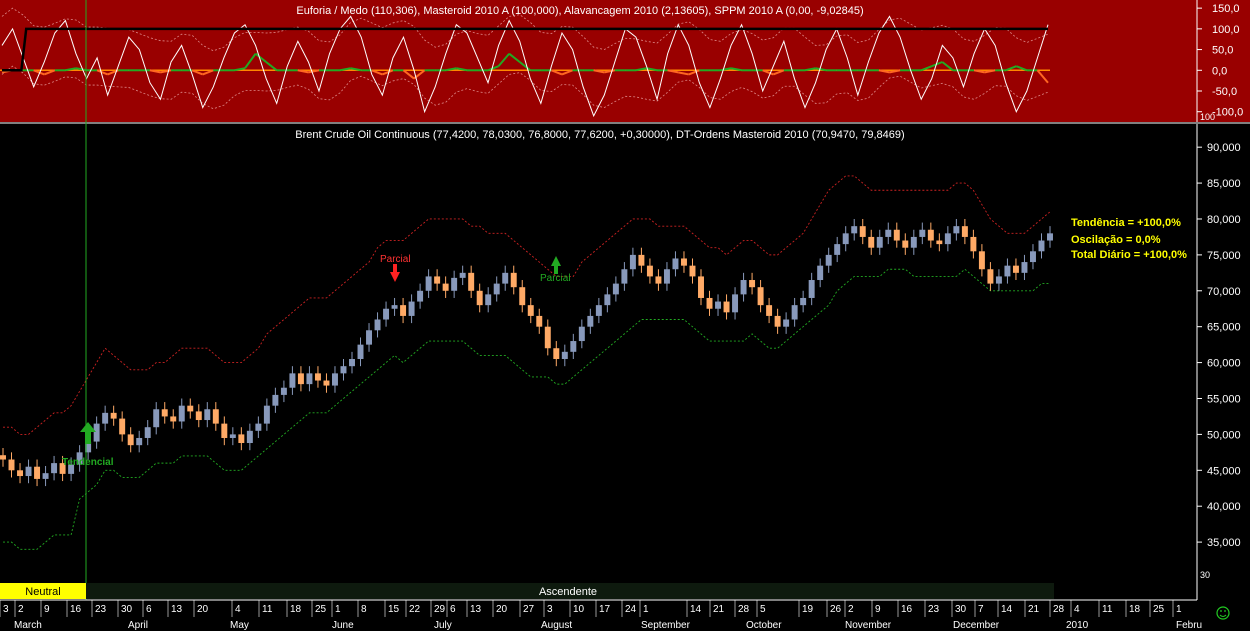 The image size is (1250, 631). Describe the element at coordinates (1077, 625) in the screenshot. I see `x-month-label: 2010` at that location.